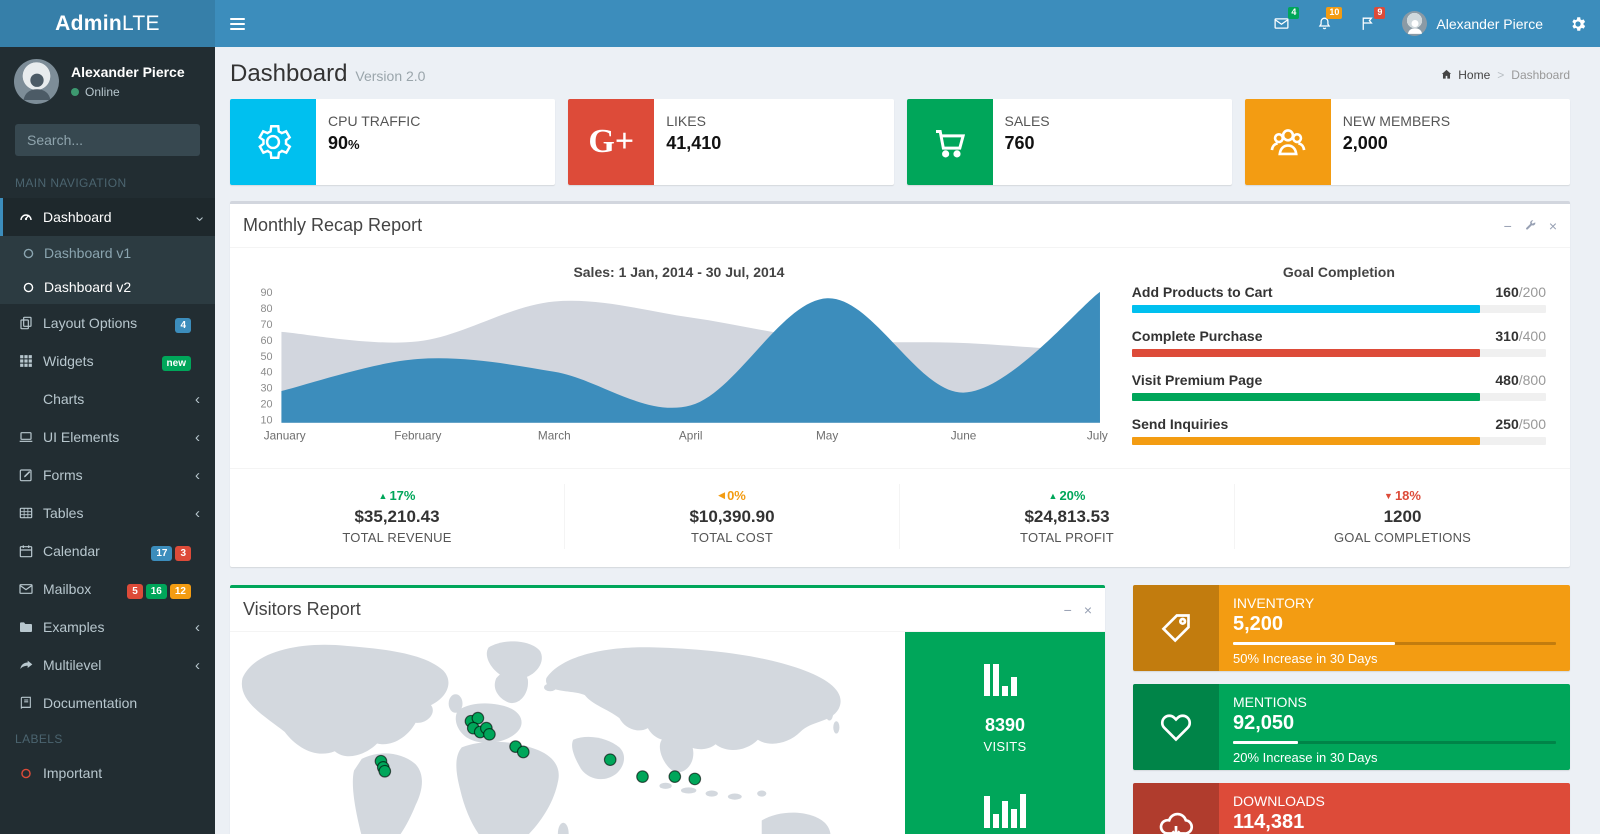 The height and width of the screenshot is (834, 1600). Describe the element at coordinates (267, 421) in the screenshot. I see `y-tick-label: 10` at that location.